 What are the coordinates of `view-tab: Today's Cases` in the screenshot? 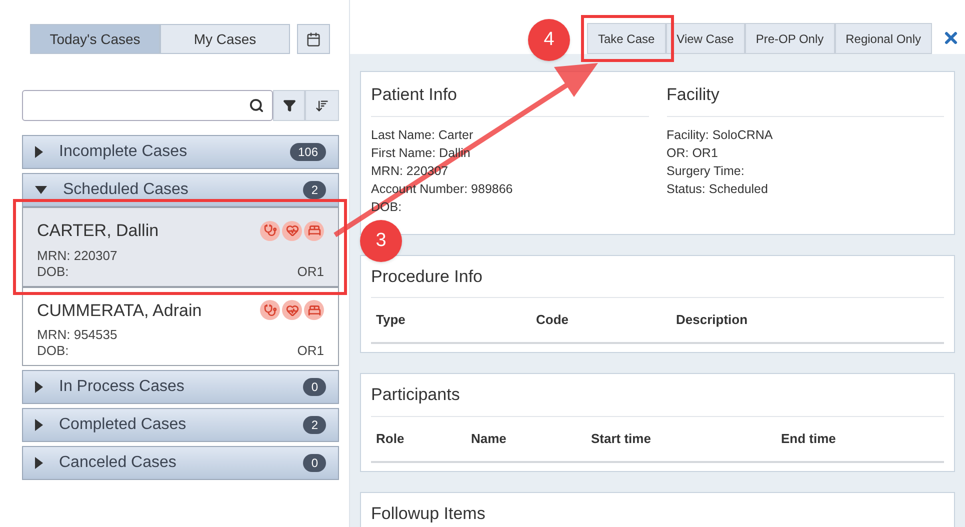 It's located at (95, 39).